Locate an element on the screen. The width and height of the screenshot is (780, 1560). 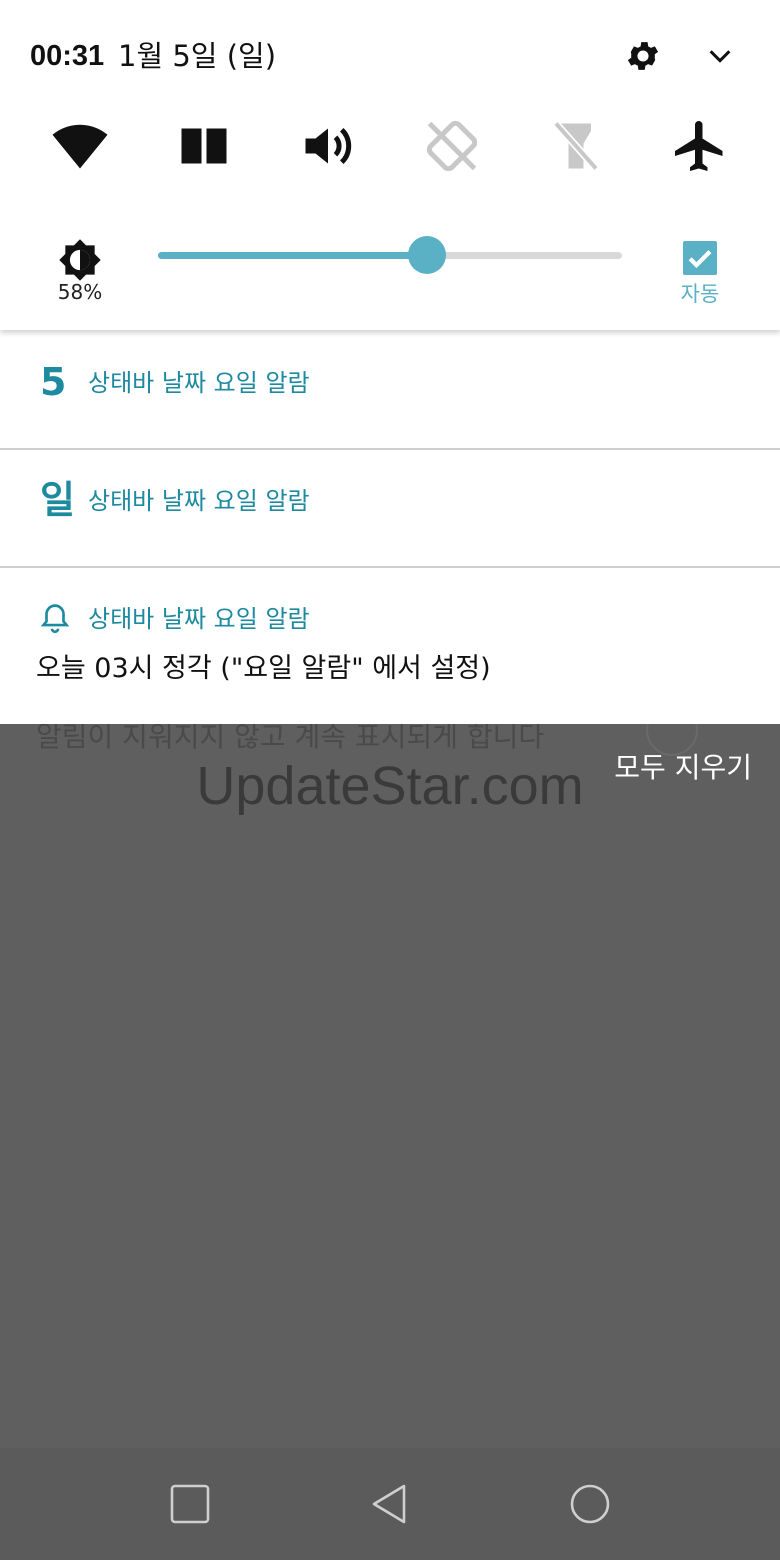
rotate-off-icon is located at coordinates (452, 146).